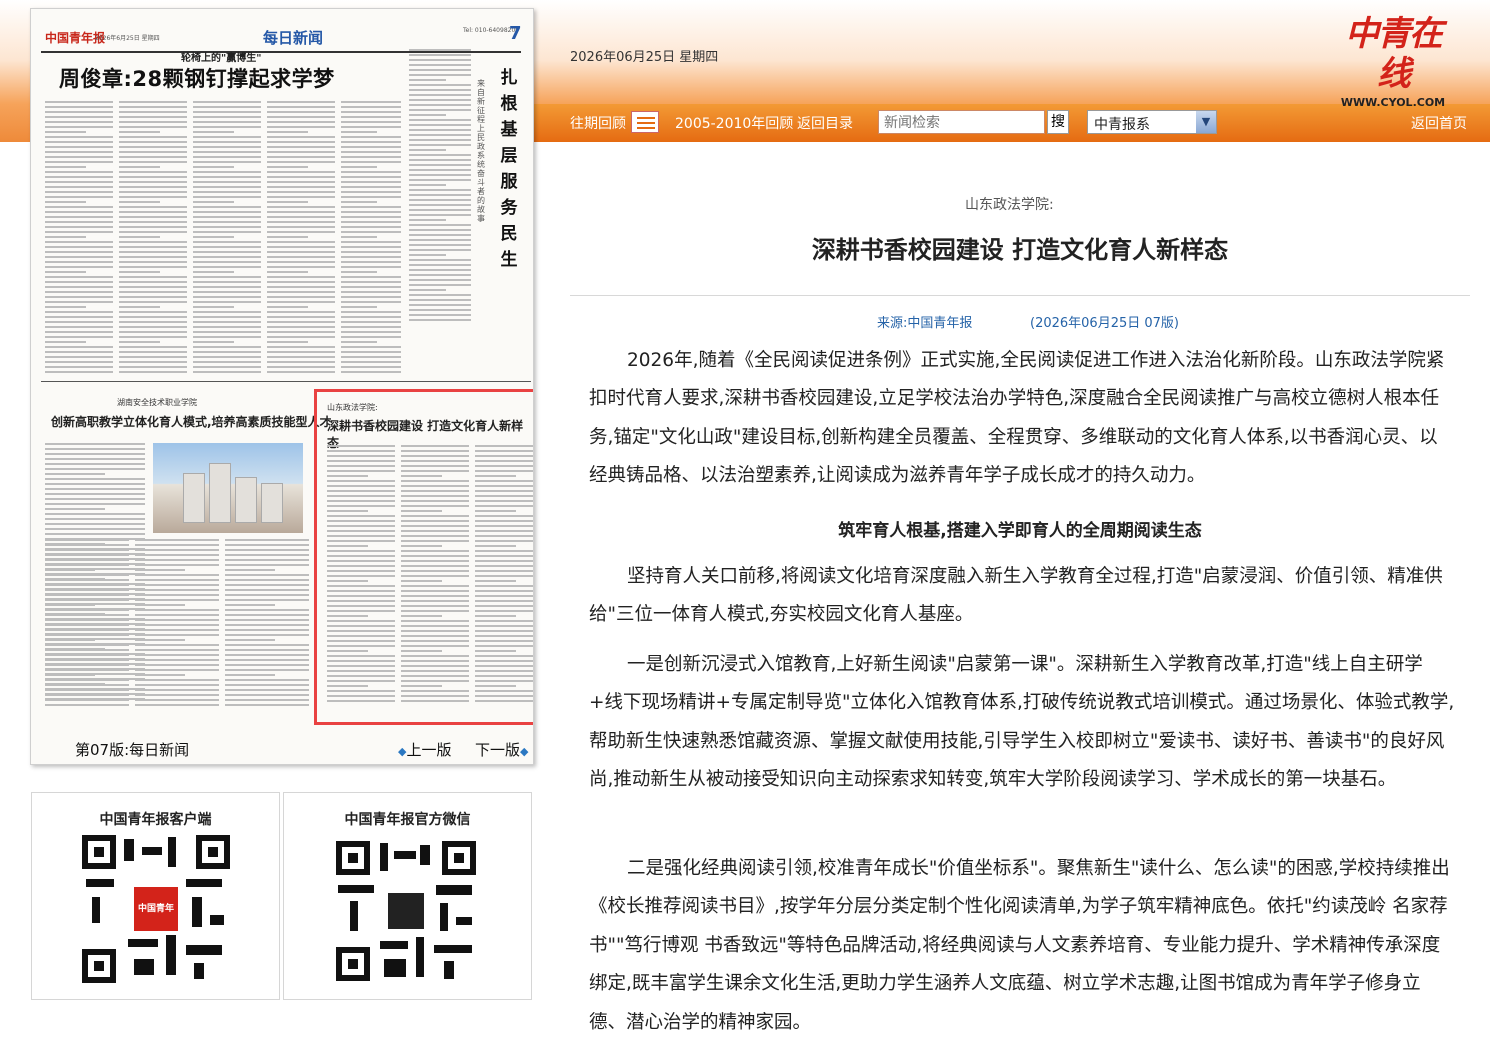 Image resolution: width=1490 pixels, height=1043 pixels. Describe the element at coordinates (191, 421) in the screenshot. I see `box1-title: 创新高职教学立体化育人模式,培养高素质技能型人才` at that location.